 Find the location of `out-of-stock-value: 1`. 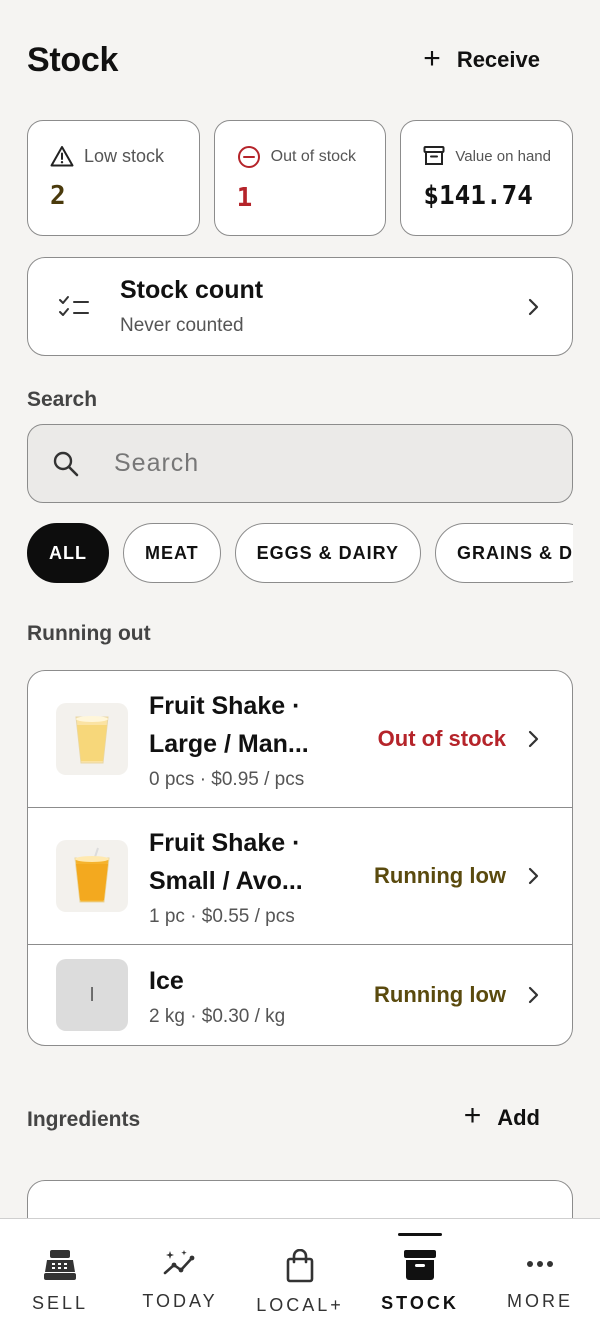

out-of-stock-value: 1 is located at coordinates (244, 198).